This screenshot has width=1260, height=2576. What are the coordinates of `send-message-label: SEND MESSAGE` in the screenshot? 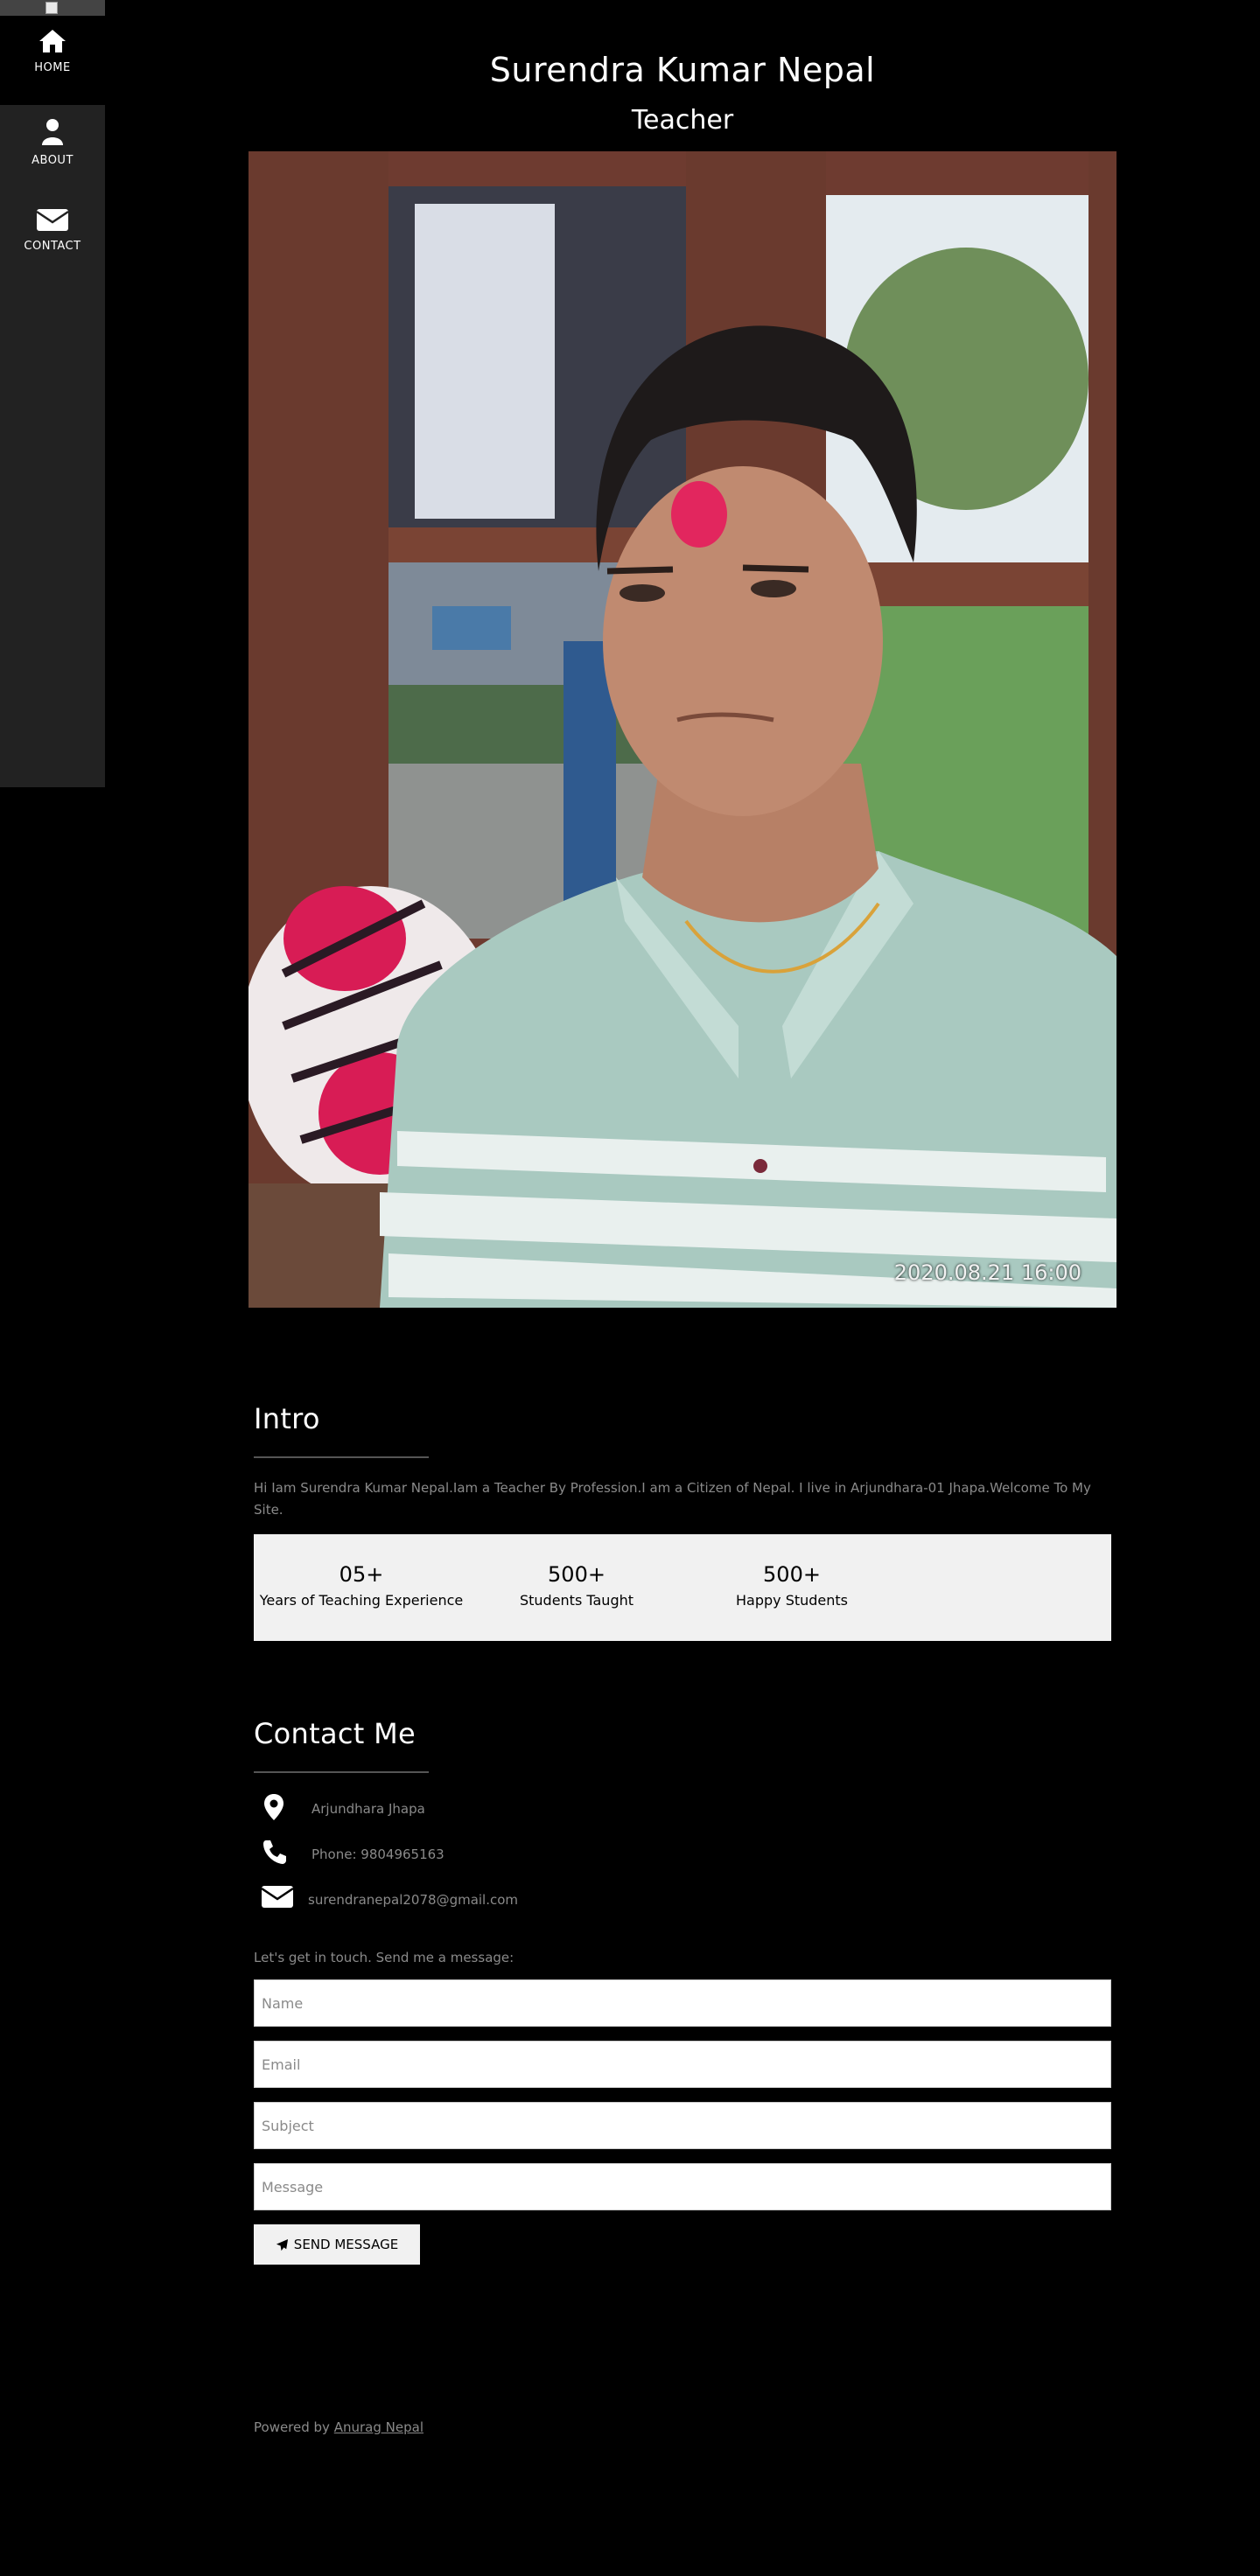 It's located at (346, 2244).